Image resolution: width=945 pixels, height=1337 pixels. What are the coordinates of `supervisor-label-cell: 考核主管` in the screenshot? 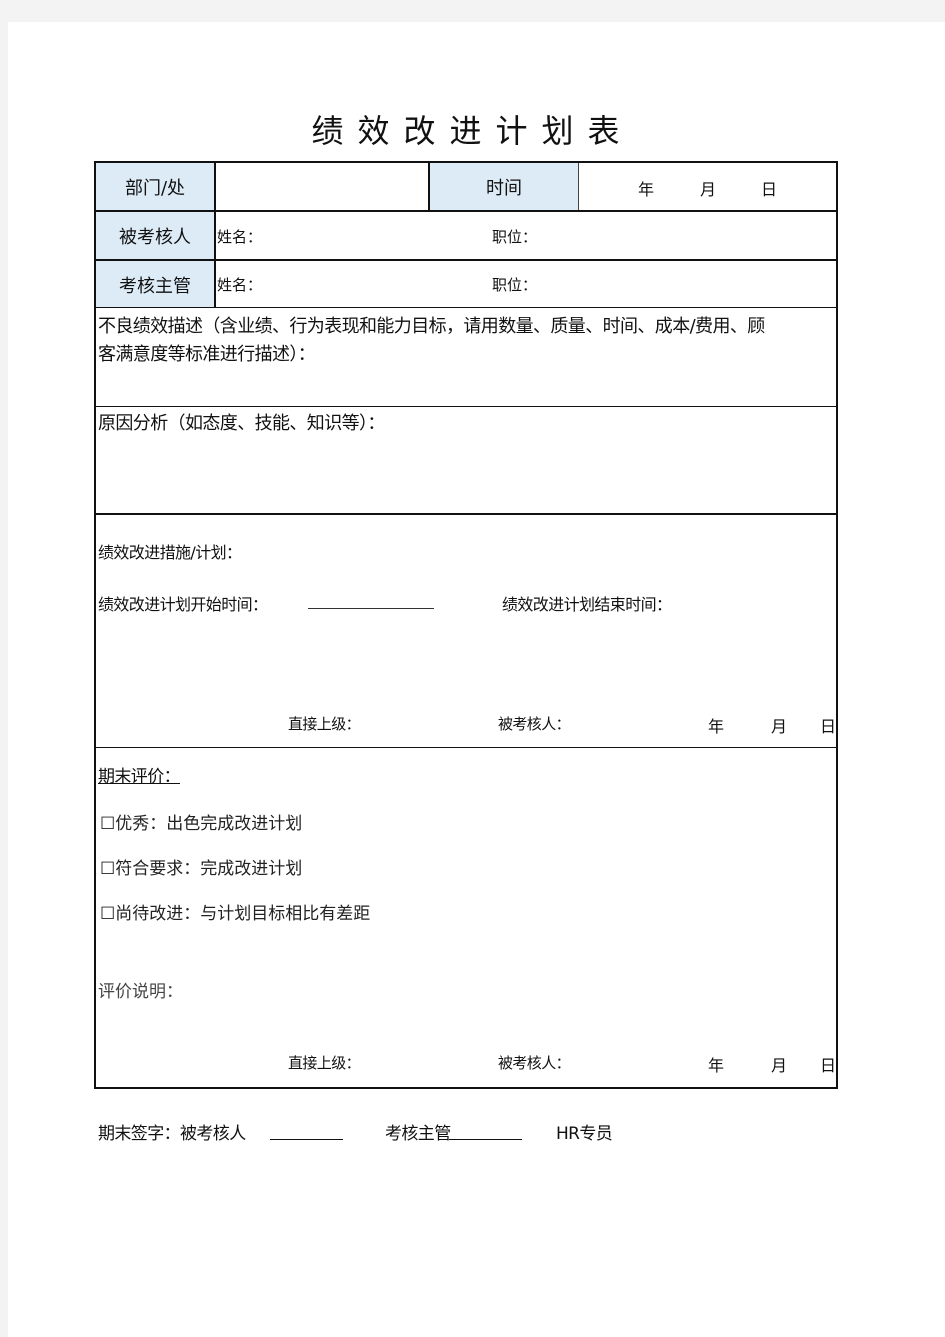 It's located at (155, 284).